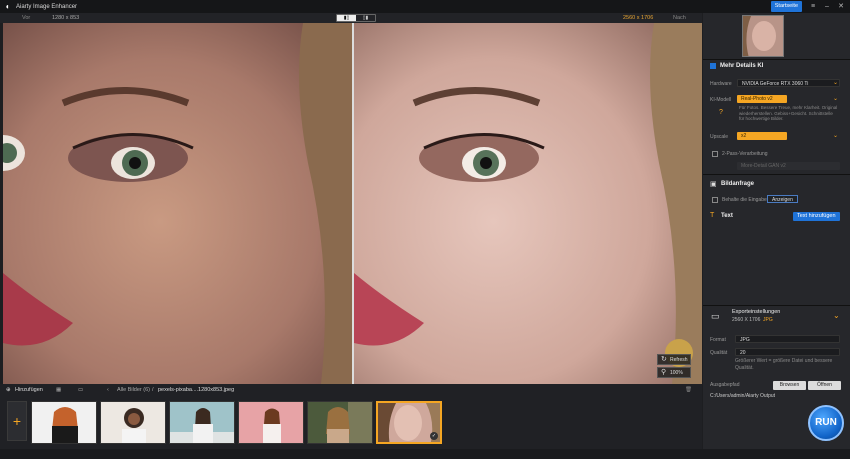 The height and width of the screenshot is (459, 850). I want to click on twopass-label: 2-Pass-Verarbeitung, so click(745, 154).